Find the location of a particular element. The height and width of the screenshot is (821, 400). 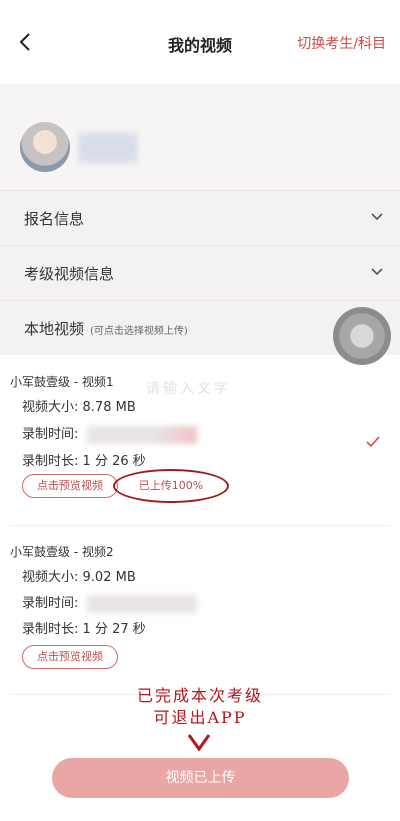

video-size-row: 视频大小: 8.78 MB is located at coordinates (79, 405).